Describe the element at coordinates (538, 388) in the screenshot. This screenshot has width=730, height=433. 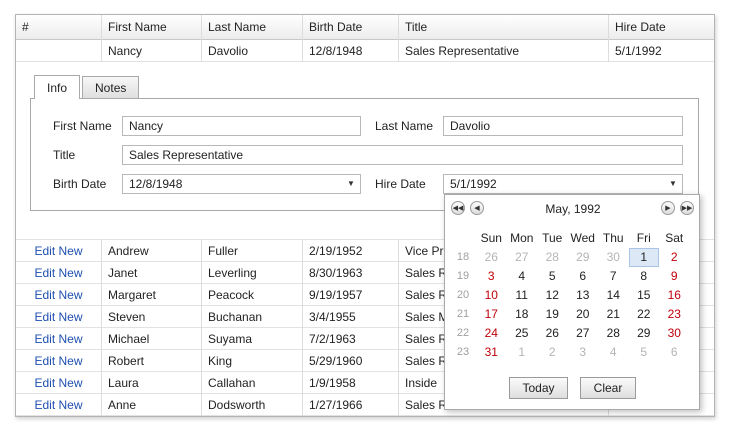
I see `today-button: Today` at that location.